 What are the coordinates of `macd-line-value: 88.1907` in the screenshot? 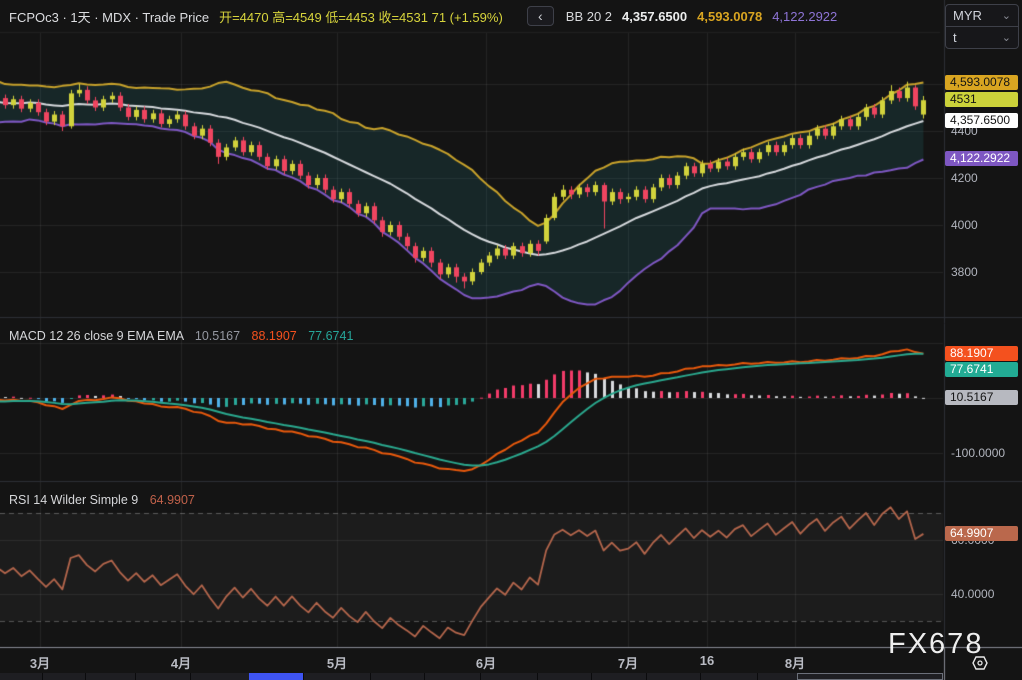 It's located at (274, 336).